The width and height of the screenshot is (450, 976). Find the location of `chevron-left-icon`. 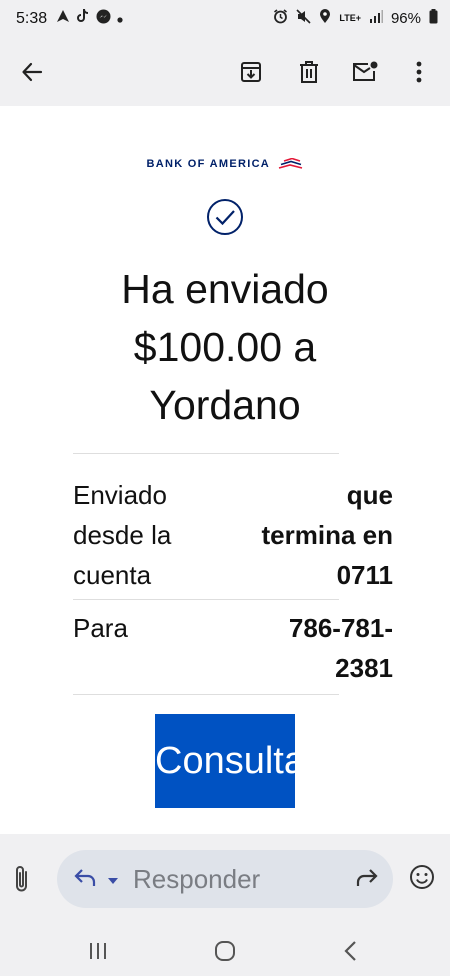

chevron-left-icon is located at coordinates (350, 951).